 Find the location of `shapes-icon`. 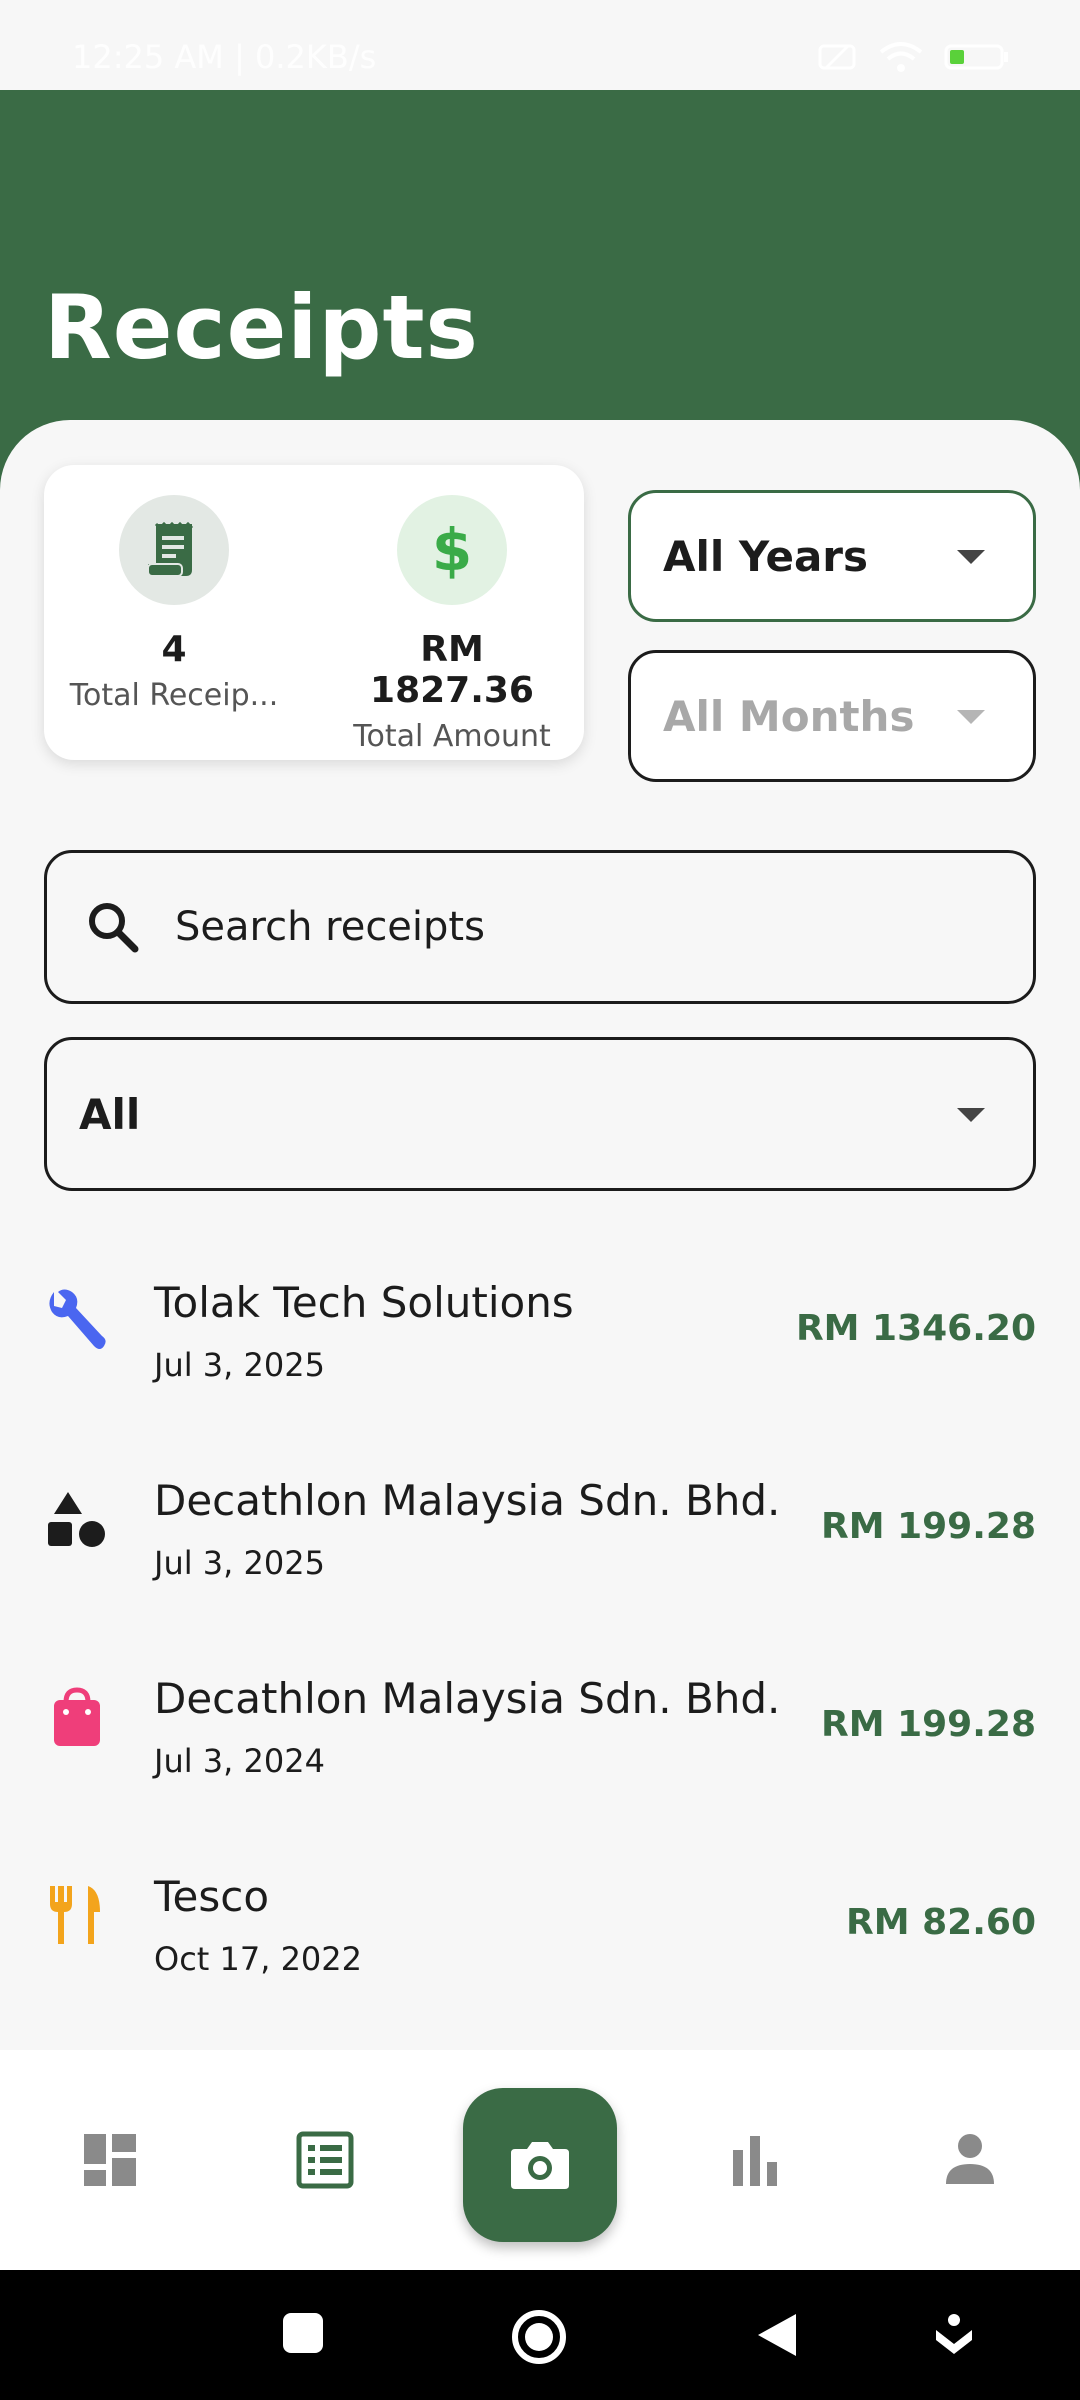

shapes-icon is located at coordinates (76, 1519).